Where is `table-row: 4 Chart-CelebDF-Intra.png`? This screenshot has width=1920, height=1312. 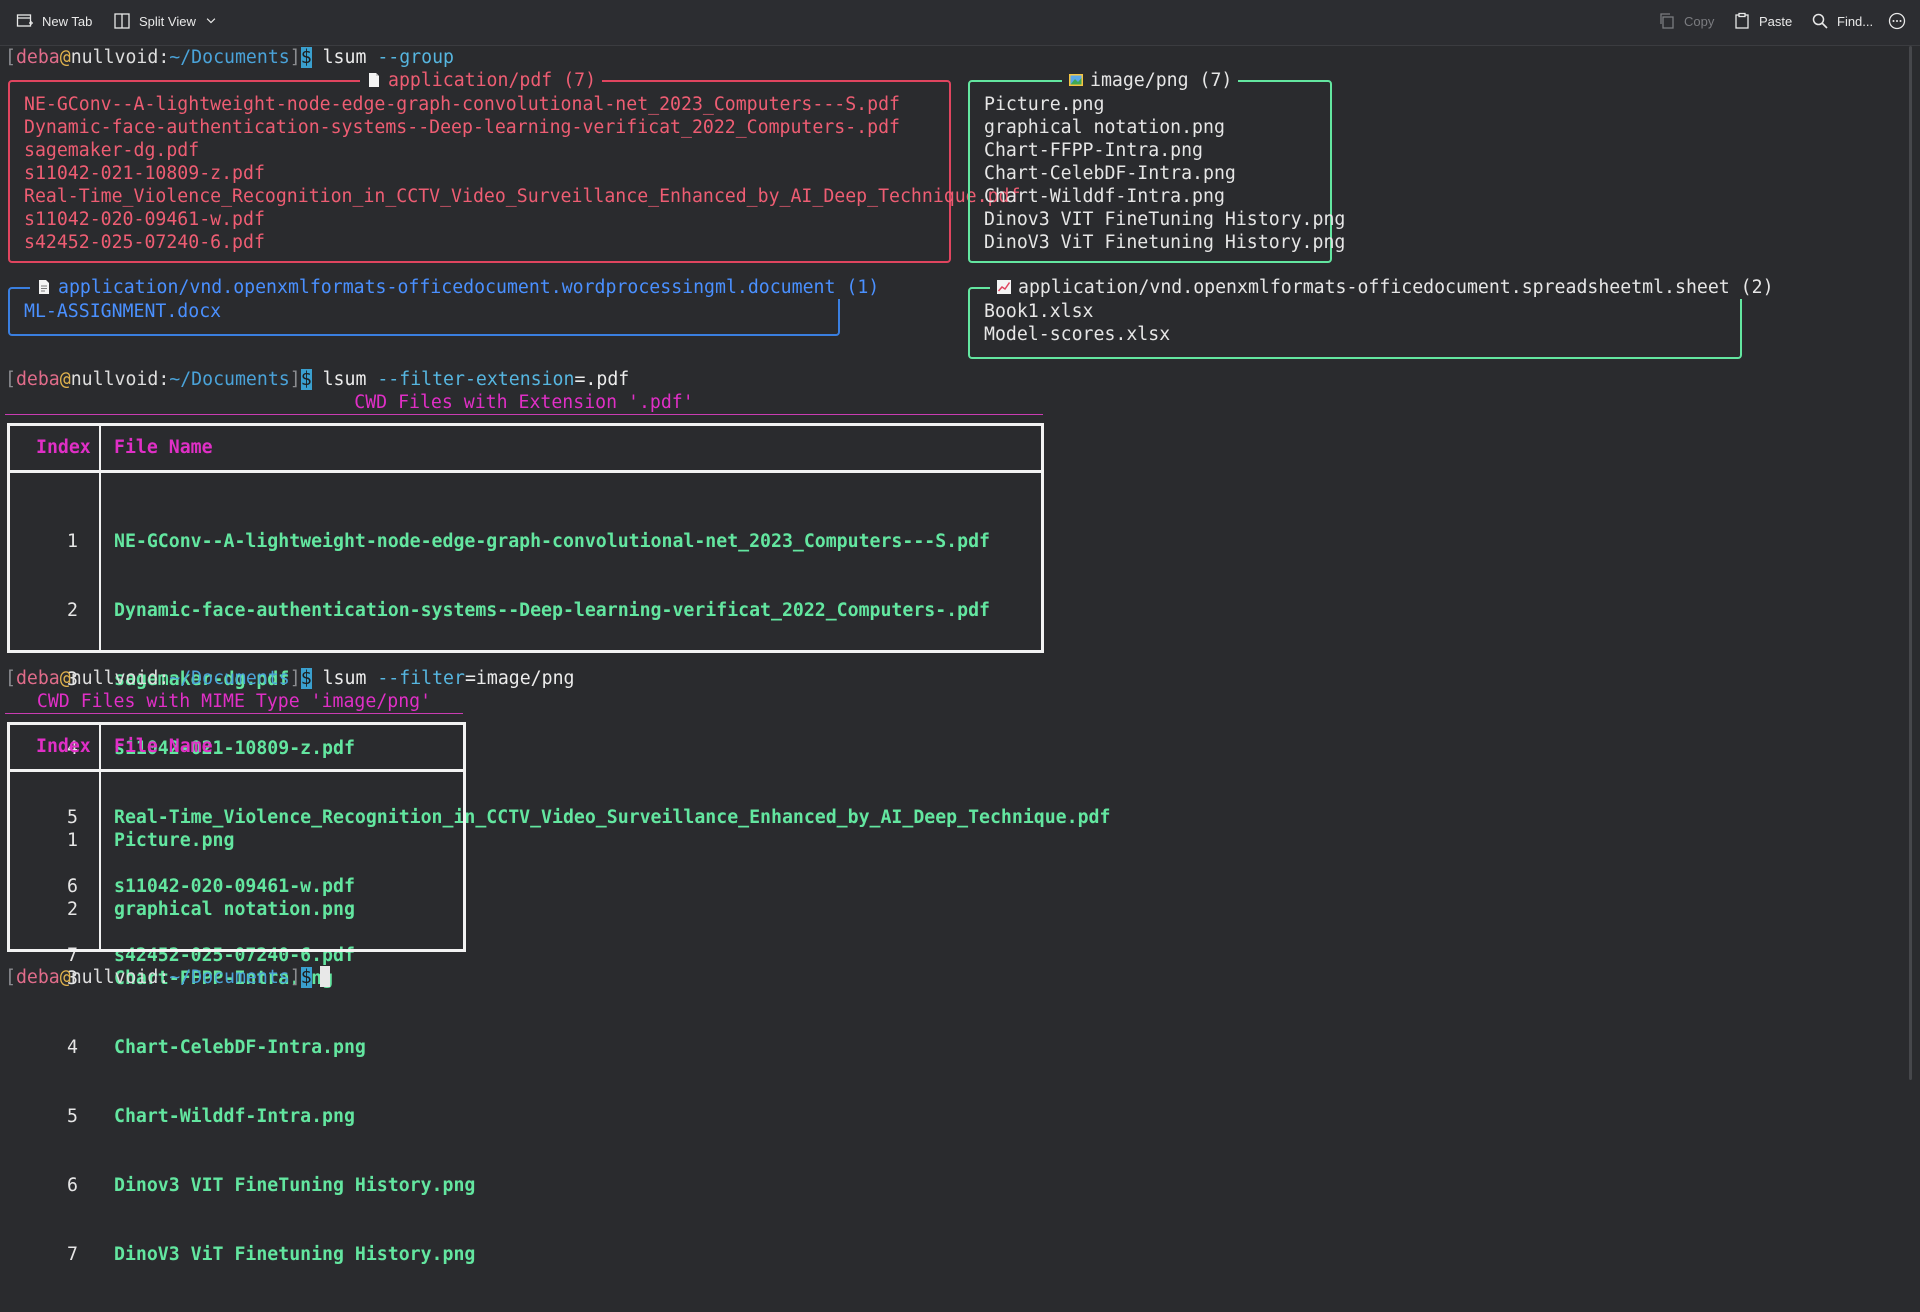 table-row: 4 Chart-CelebDF-Intra.png is located at coordinates (236, 1047).